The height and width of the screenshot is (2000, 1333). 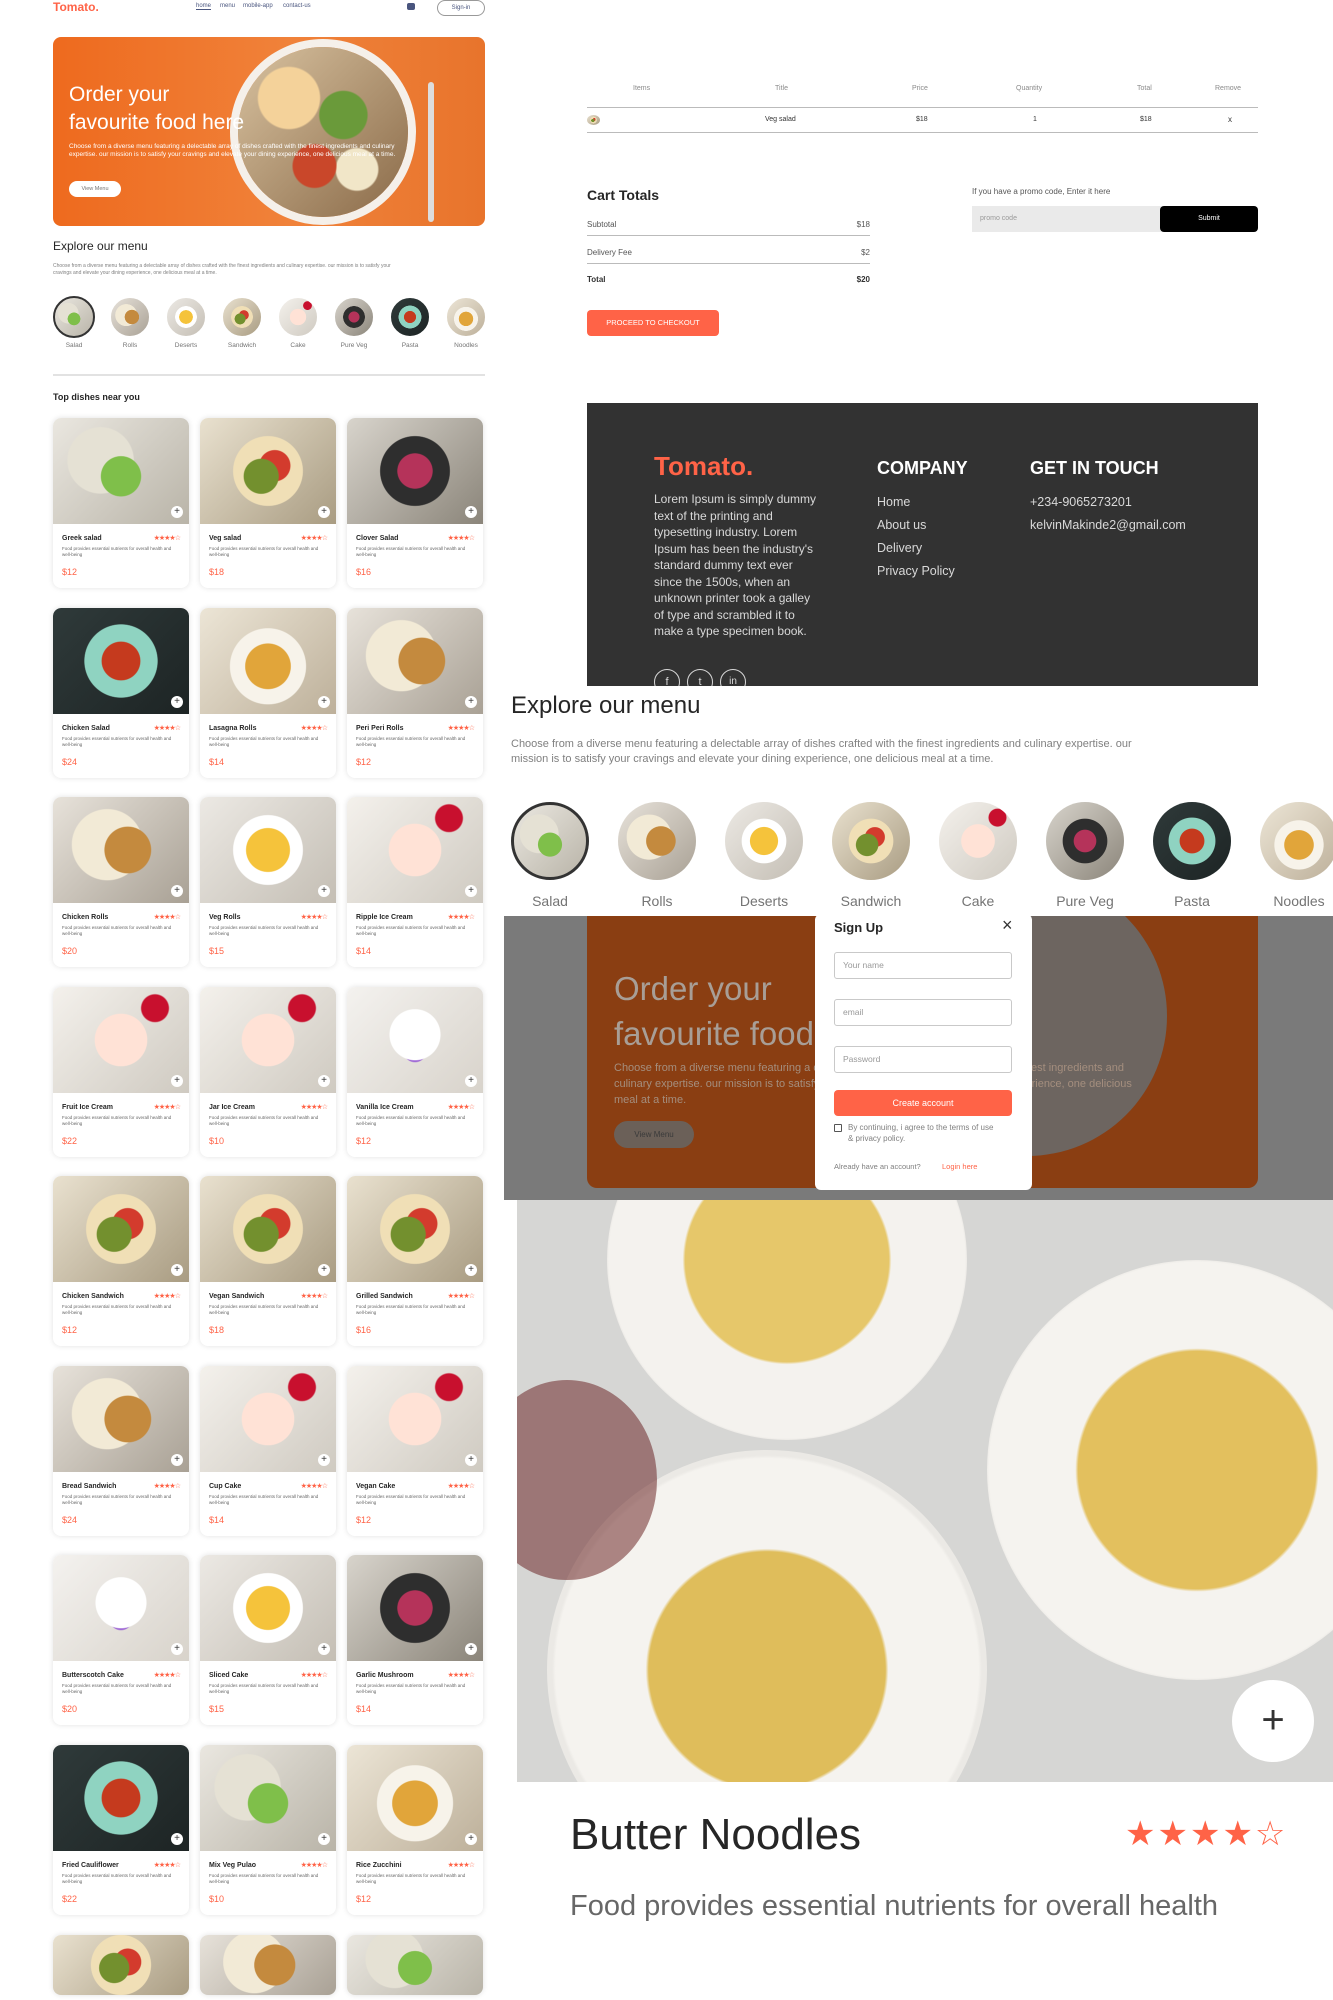 I want to click on footer-link-privacy: Privacy Policy, so click(x=916, y=571).